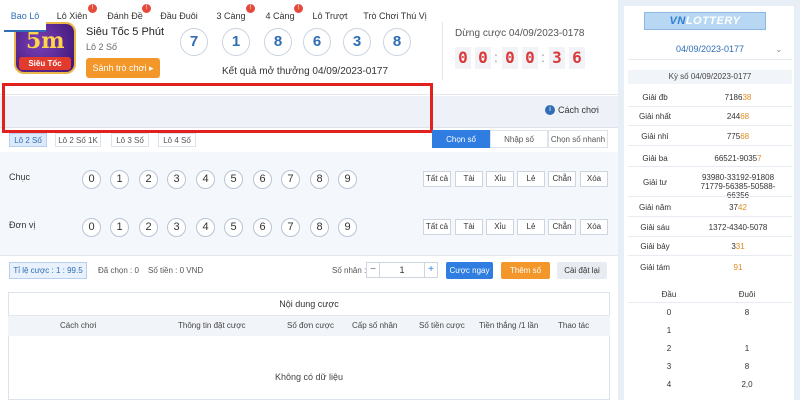 Image resolution: width=800 pixels, height=400 pixels. I want to click on prize-label: Giải nhì, so click(655, 136).